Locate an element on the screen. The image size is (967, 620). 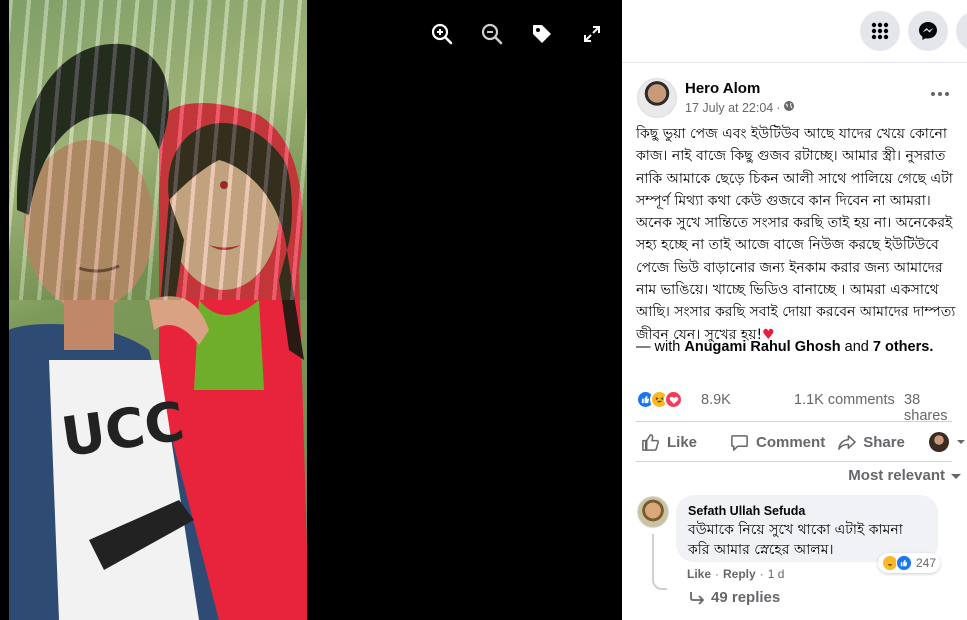
post-timestamp: 17 July at 22:04 is located at coordinates (729, 108).